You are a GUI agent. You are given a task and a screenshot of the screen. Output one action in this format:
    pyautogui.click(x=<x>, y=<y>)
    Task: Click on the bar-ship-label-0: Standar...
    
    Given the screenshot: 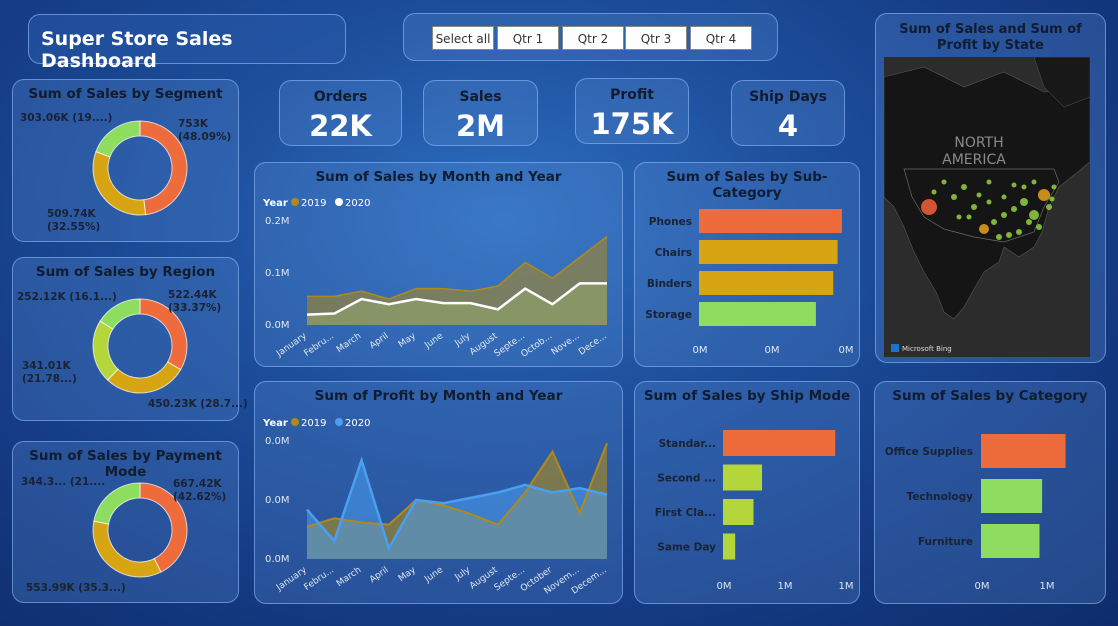 What is the action you would take?
    pyautogui.click(x=687, y=444)
    